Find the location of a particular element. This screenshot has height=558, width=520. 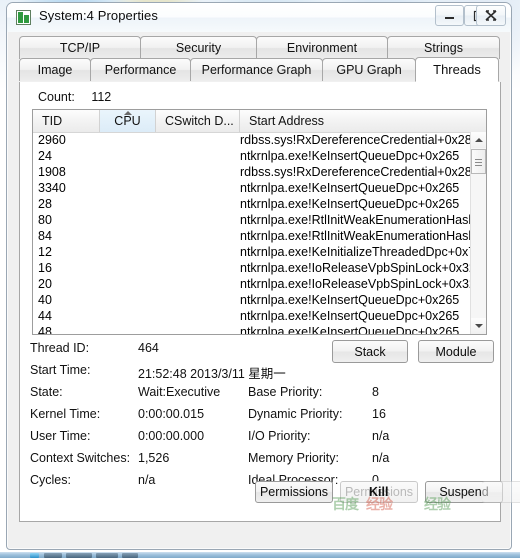

cell-tid: 48 is located at coordinates (45, 330).